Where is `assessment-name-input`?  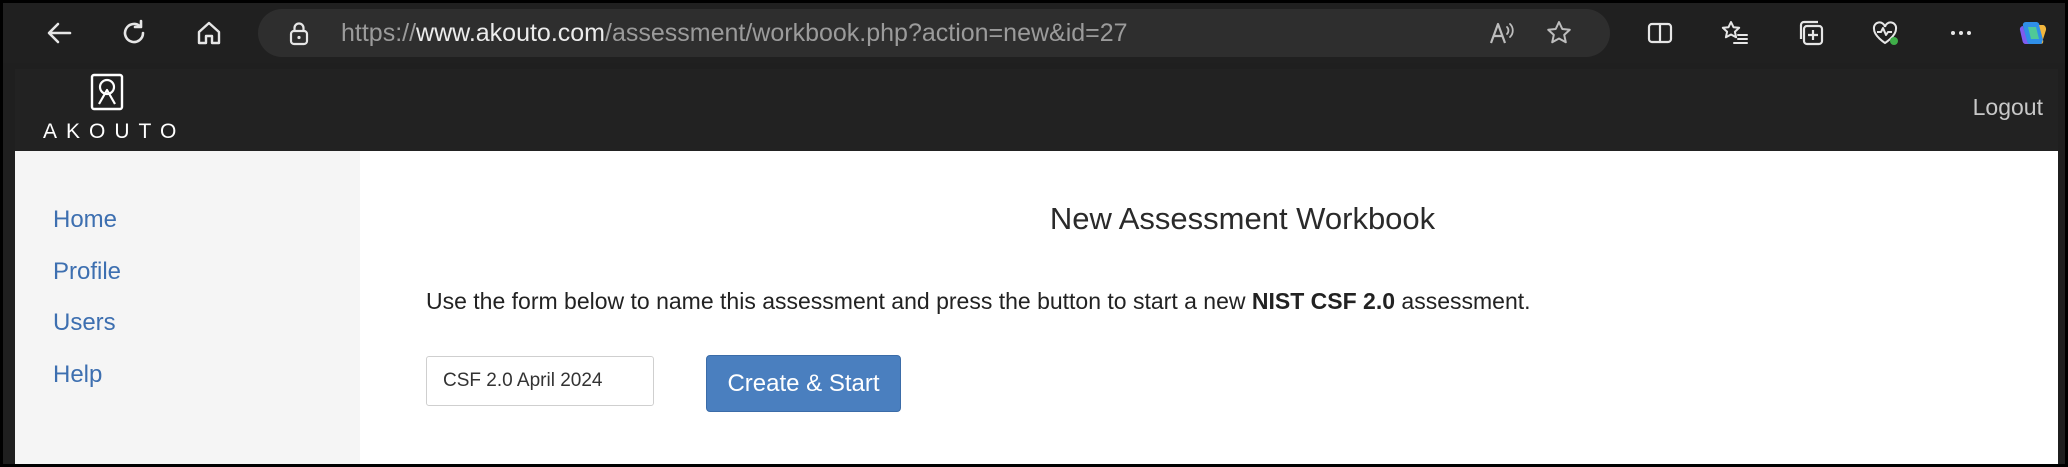 assessment-name-input is located at coordinates (540, 381).